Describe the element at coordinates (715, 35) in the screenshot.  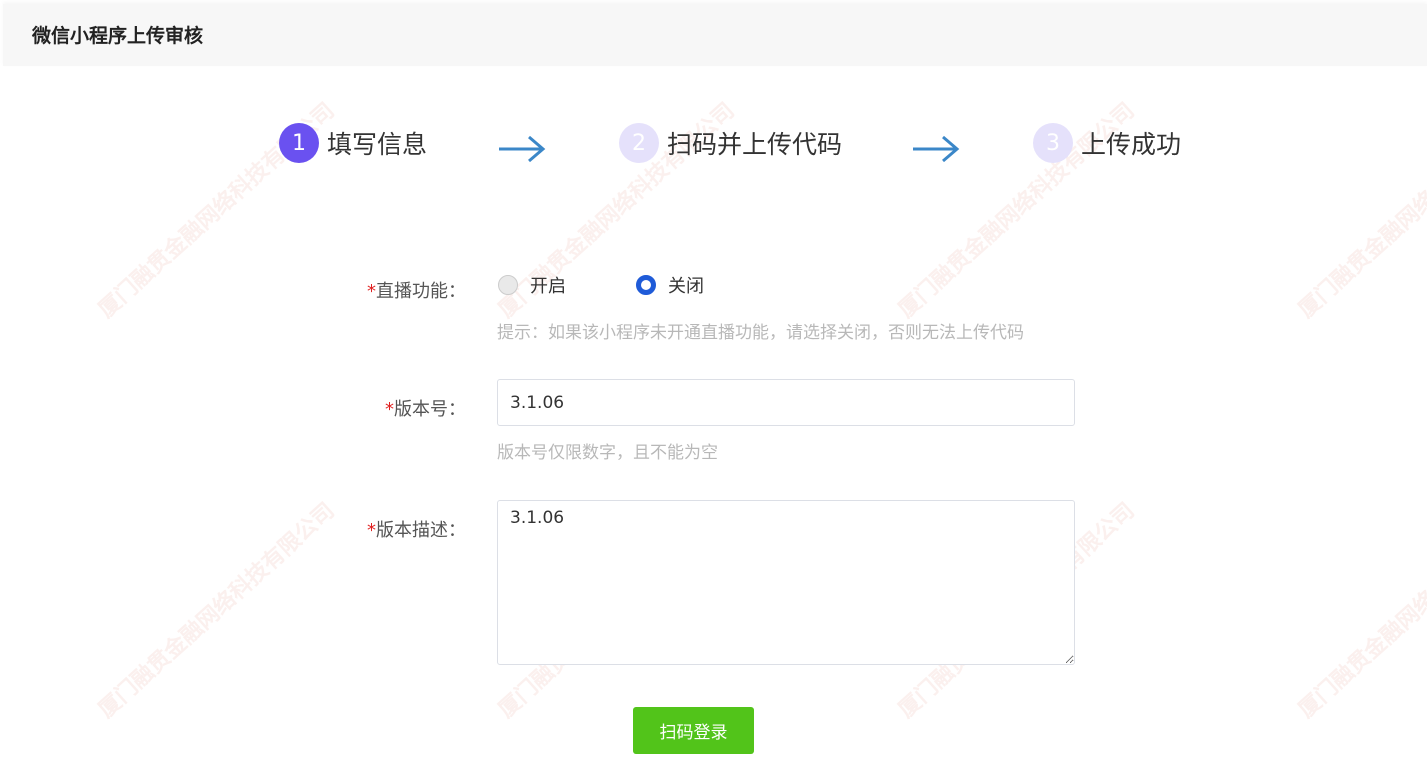
I see `page-header: 微信小程序上传审核` at that location.